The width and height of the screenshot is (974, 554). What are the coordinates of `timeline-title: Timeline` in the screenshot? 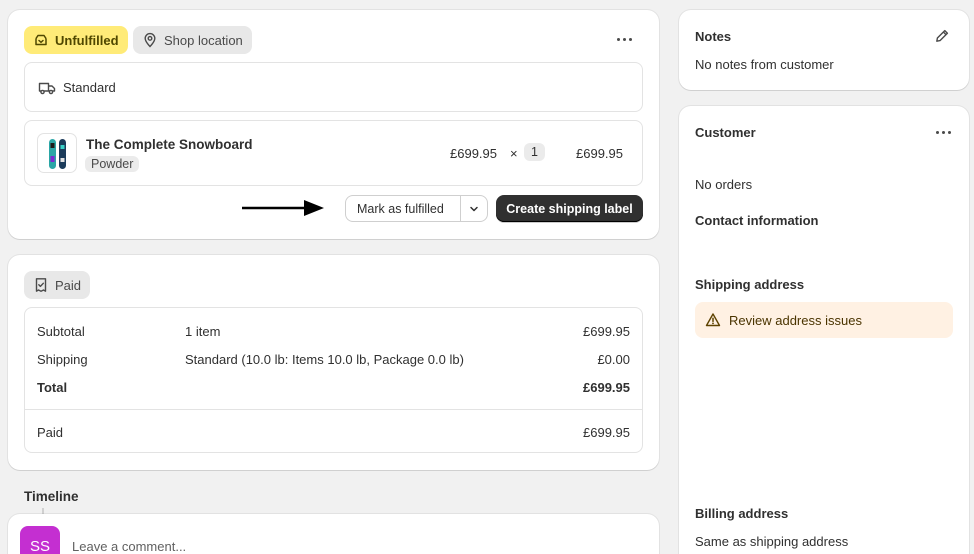 It's located at (51, 496).